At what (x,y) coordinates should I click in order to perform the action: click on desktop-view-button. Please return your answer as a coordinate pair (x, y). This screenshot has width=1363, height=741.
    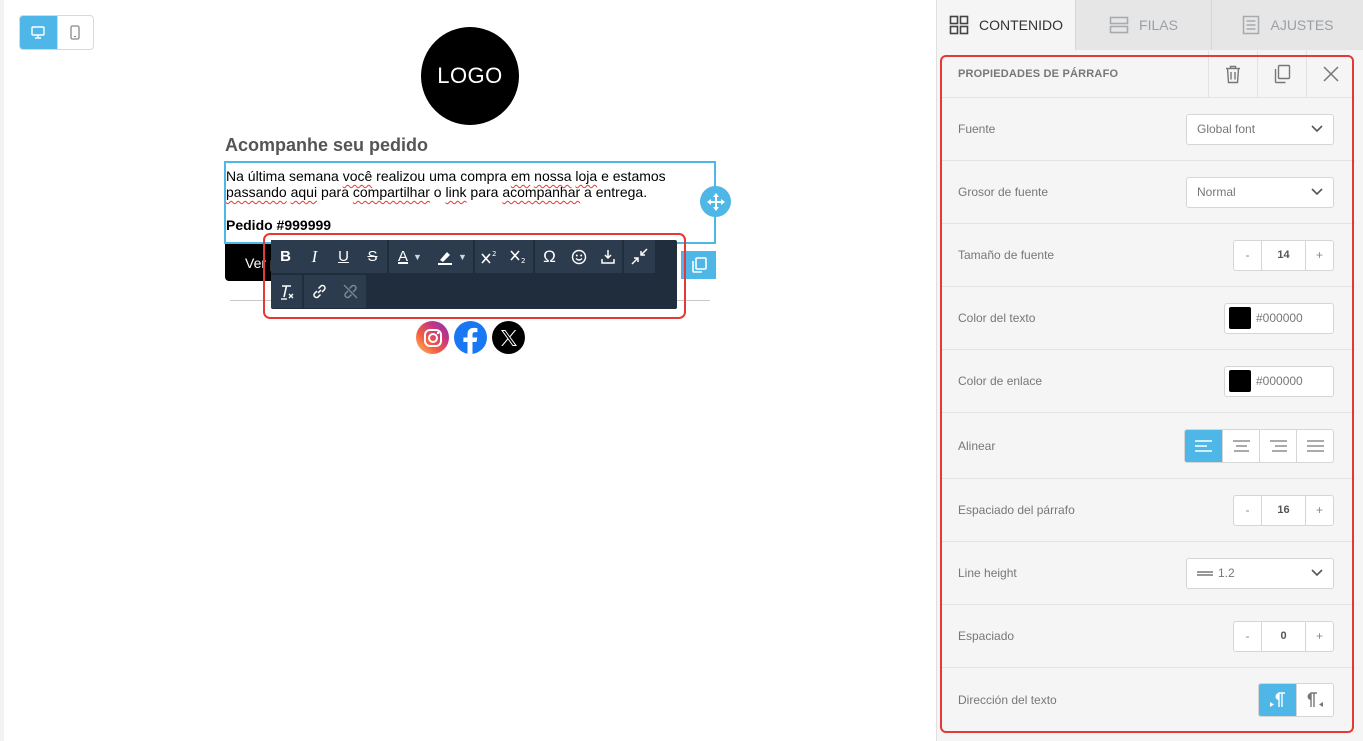
    Looking at the image, I should click on (38, 32).